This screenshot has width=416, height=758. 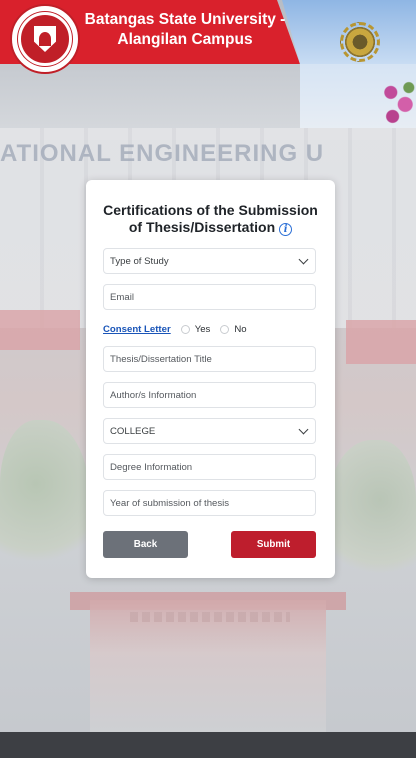 I want to click on back-button-label: Back, so click(x=145, y=544).